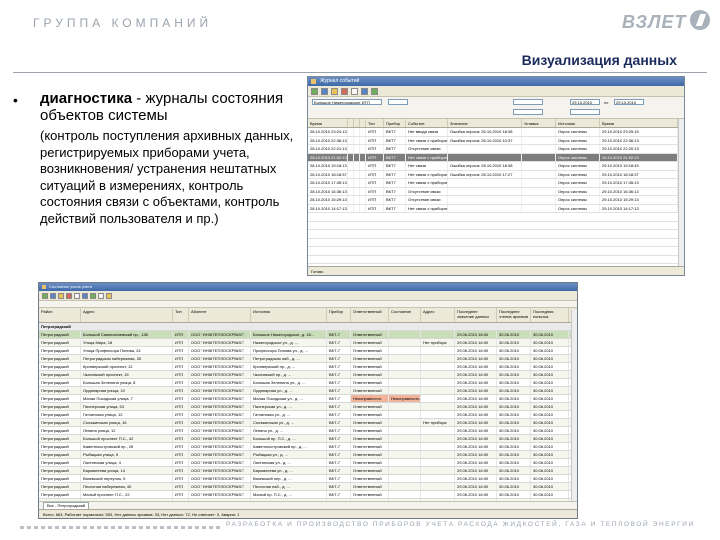  Describe the element at coordinates (60, 438) in the screenshot. I see `table-cell: Петроградский` at that location.